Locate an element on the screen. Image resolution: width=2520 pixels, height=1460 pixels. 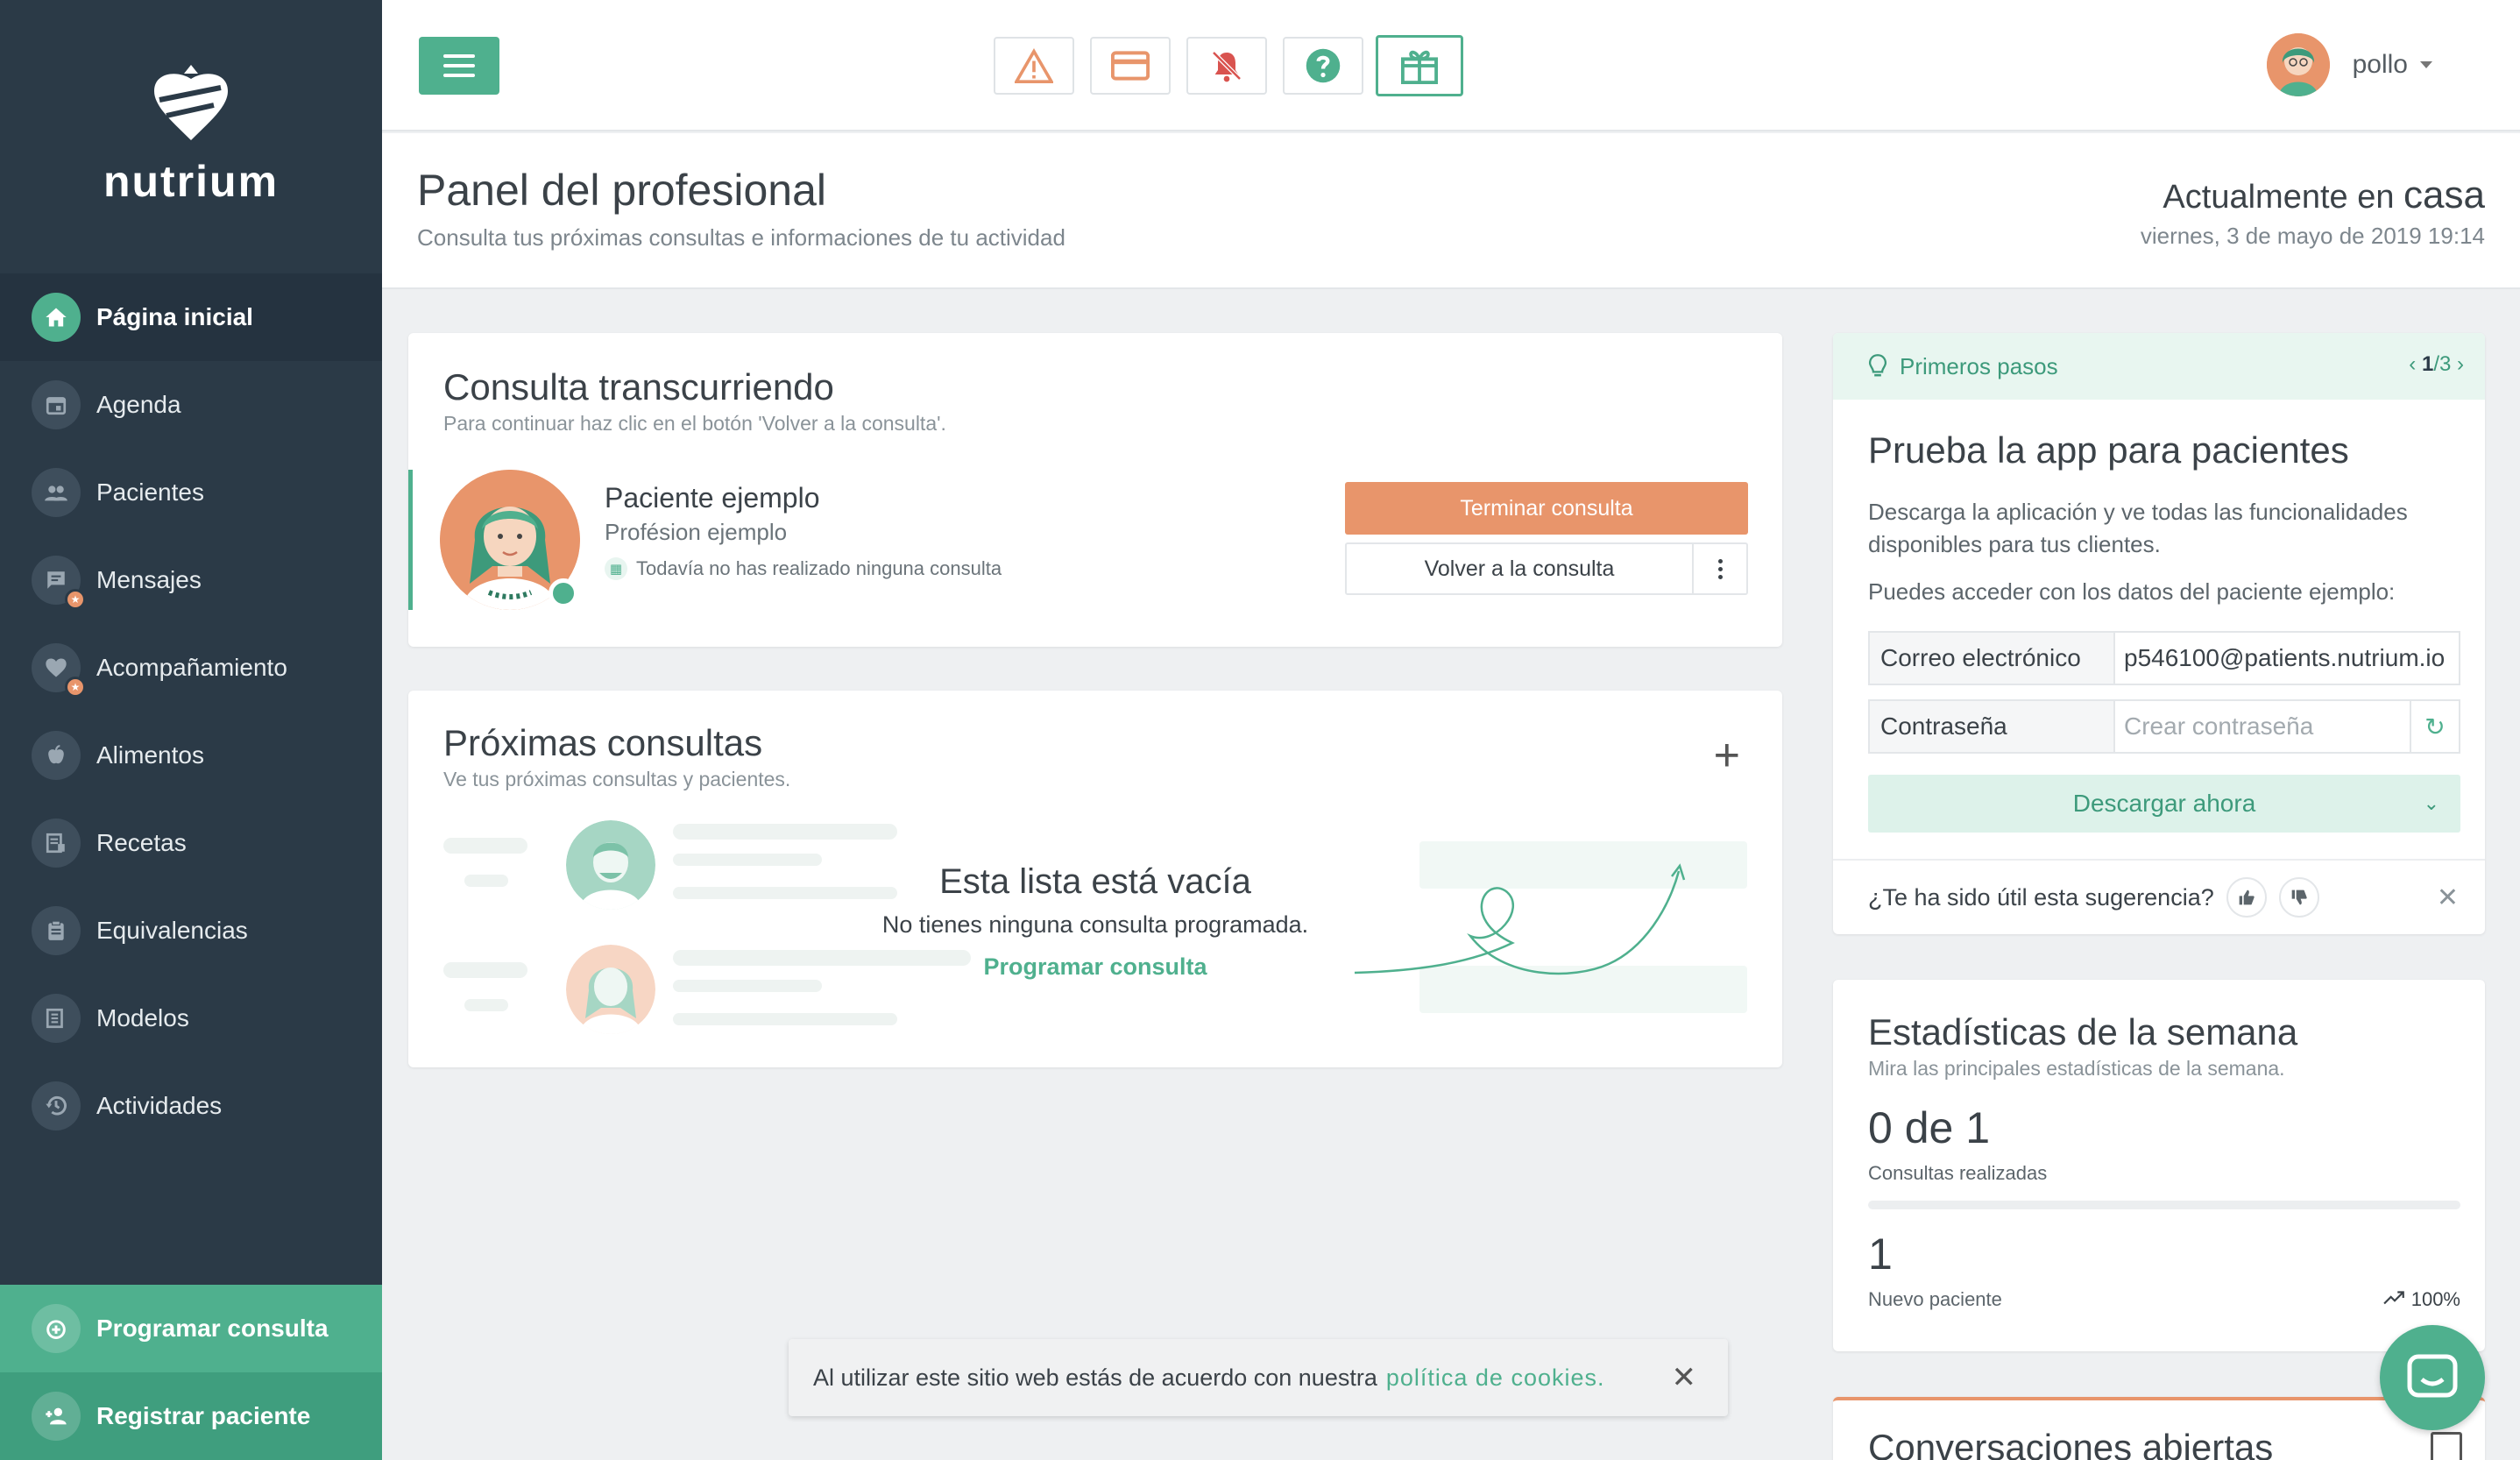
empty-list-message: No tienes ninguna consulta programada. is located at coordinates (1095, 924).